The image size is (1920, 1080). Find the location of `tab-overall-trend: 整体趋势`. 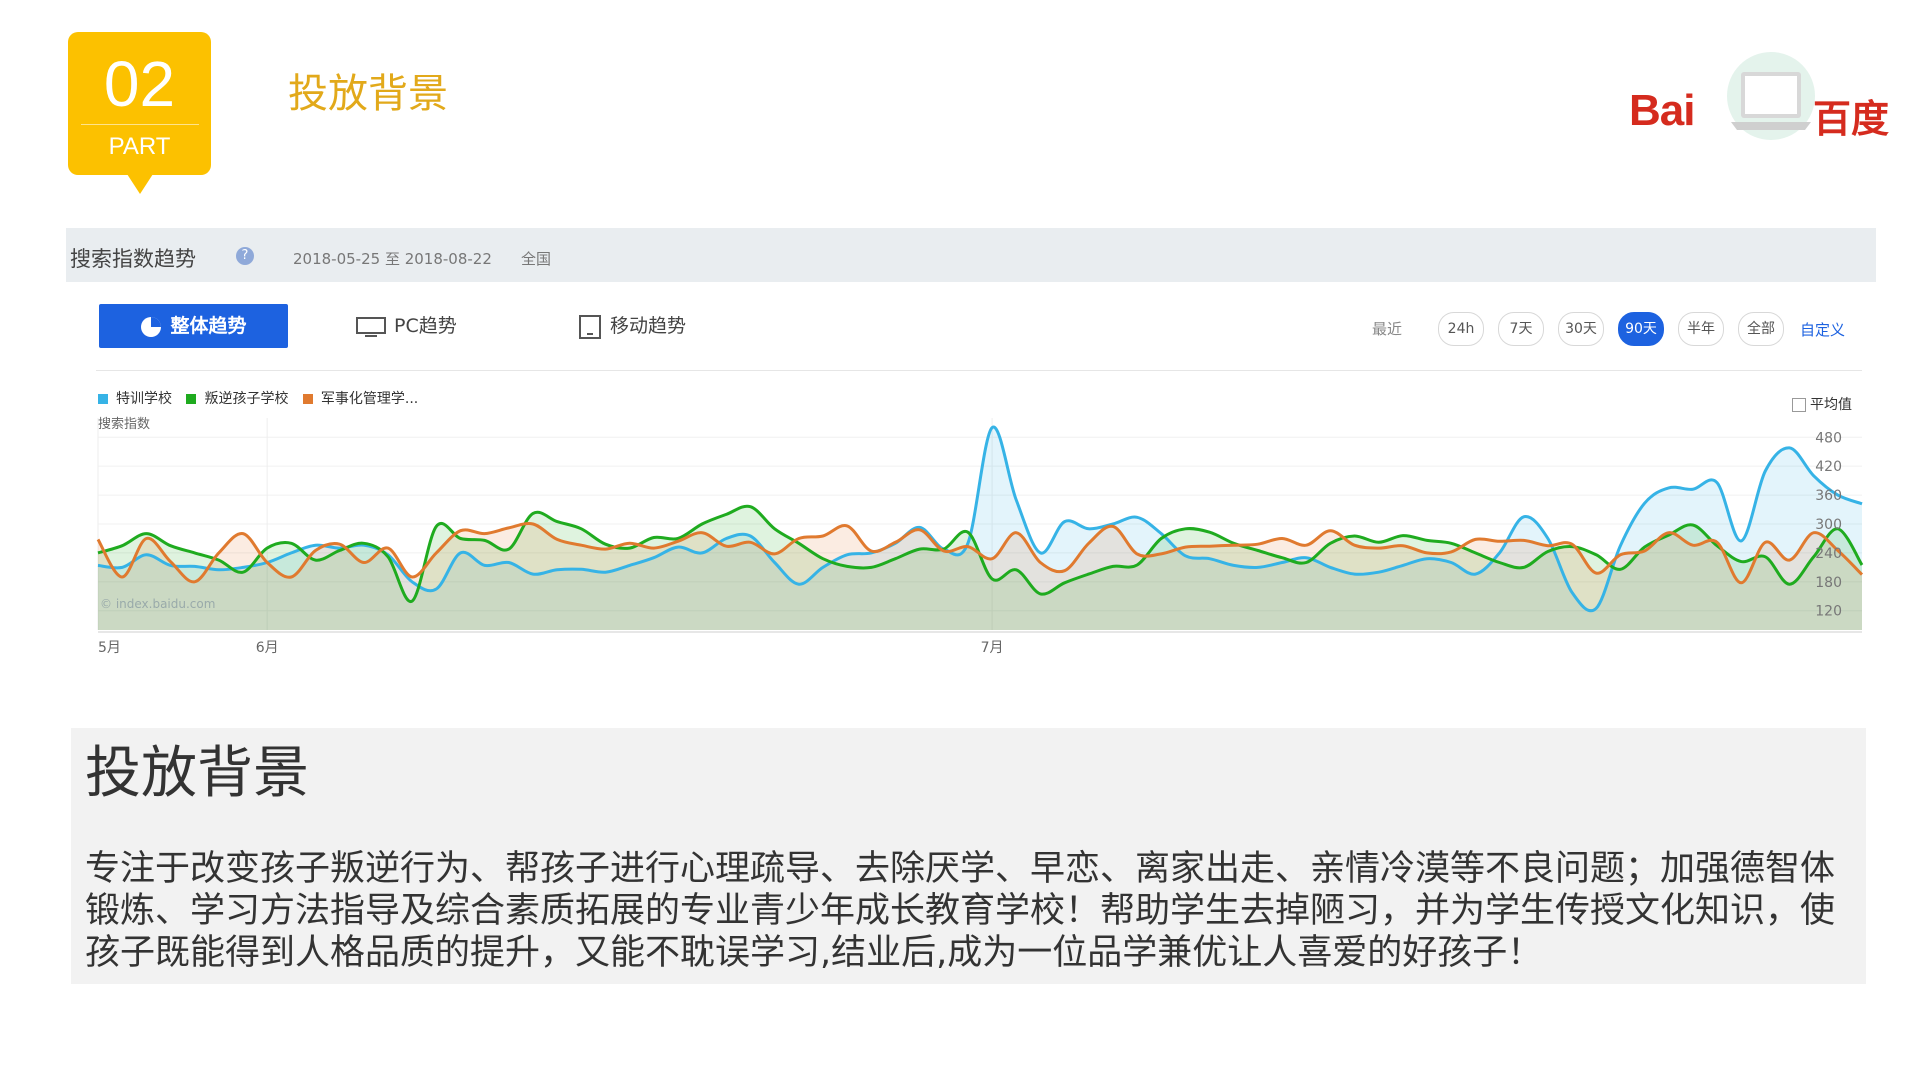

tab-overall-trend: 整体趋势 is located at coordinates (193, 326).